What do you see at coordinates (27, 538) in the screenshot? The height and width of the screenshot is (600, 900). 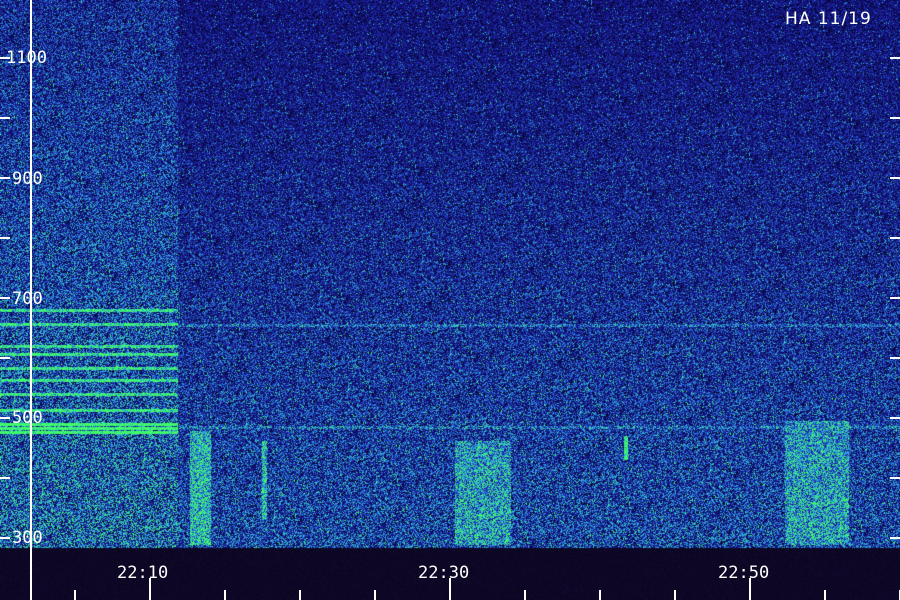 I see `y-tick-label-300: 300` at bounding box center [27, 538].